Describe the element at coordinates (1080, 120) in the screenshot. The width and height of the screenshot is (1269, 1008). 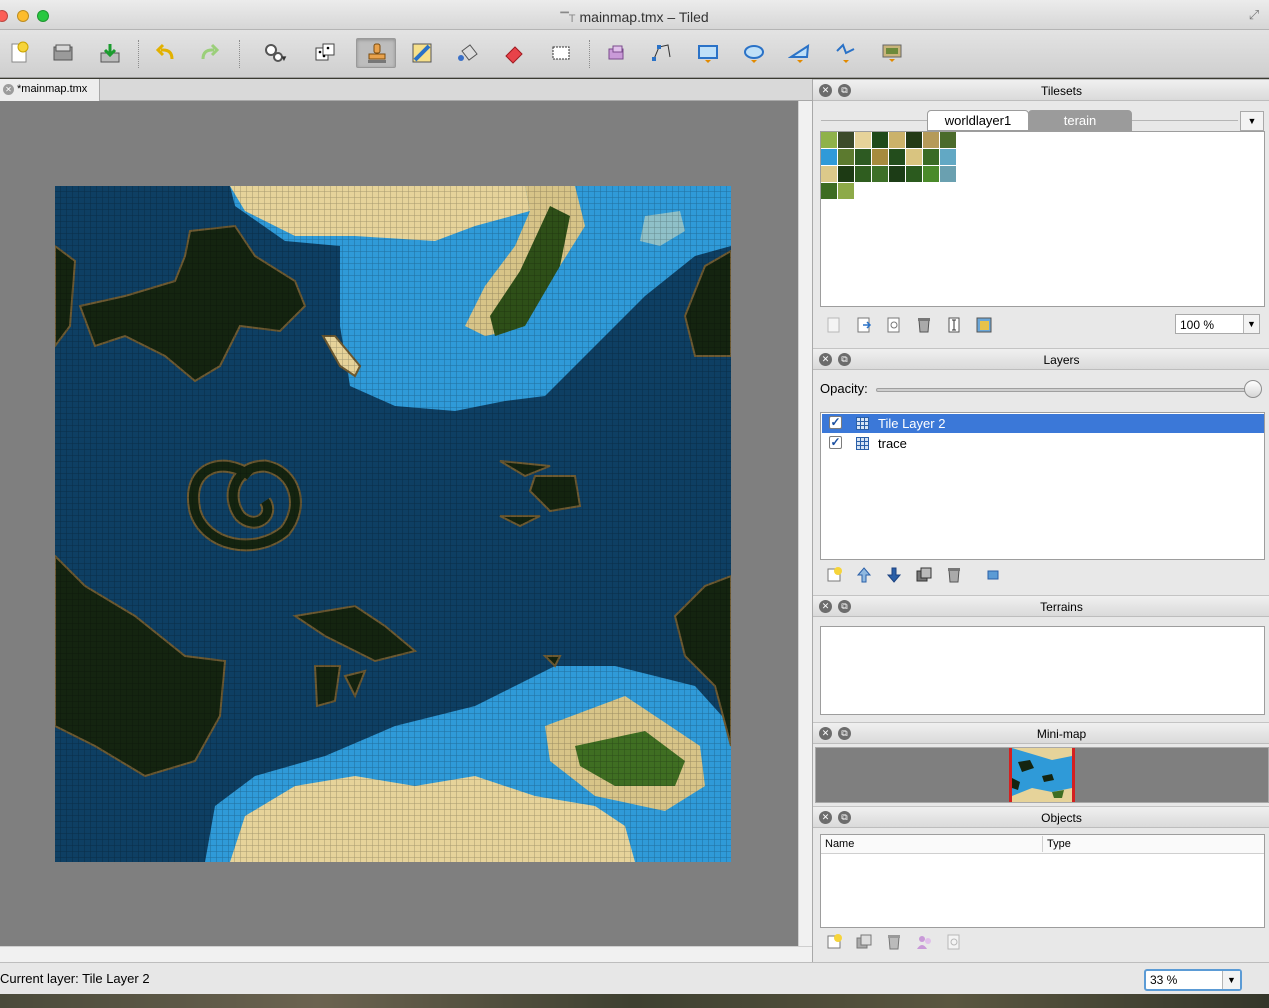
I see `tab-terain: terain` at that location.